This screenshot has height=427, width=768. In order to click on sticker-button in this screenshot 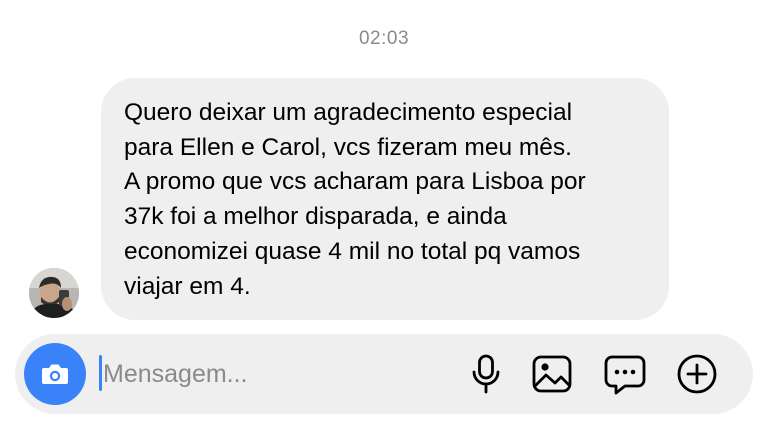, I will do `click(625, 374)`.